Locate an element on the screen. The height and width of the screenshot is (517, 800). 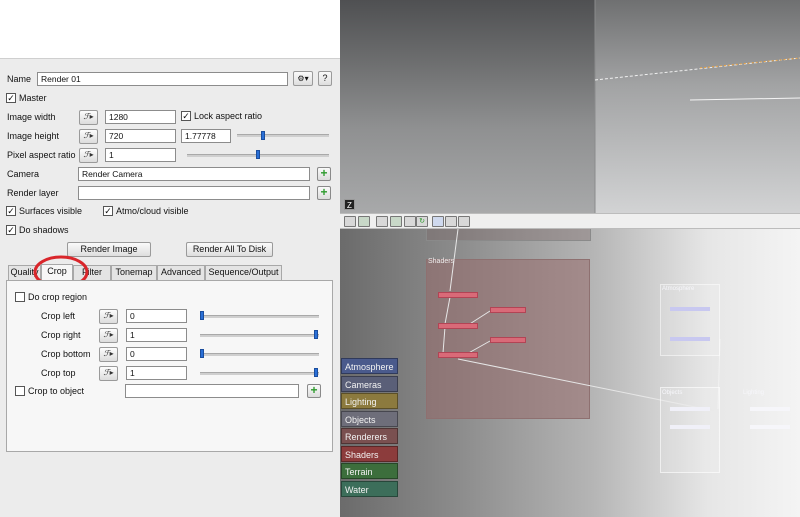
viewport-corner-icon: Z is located at coordinates (349, 204).